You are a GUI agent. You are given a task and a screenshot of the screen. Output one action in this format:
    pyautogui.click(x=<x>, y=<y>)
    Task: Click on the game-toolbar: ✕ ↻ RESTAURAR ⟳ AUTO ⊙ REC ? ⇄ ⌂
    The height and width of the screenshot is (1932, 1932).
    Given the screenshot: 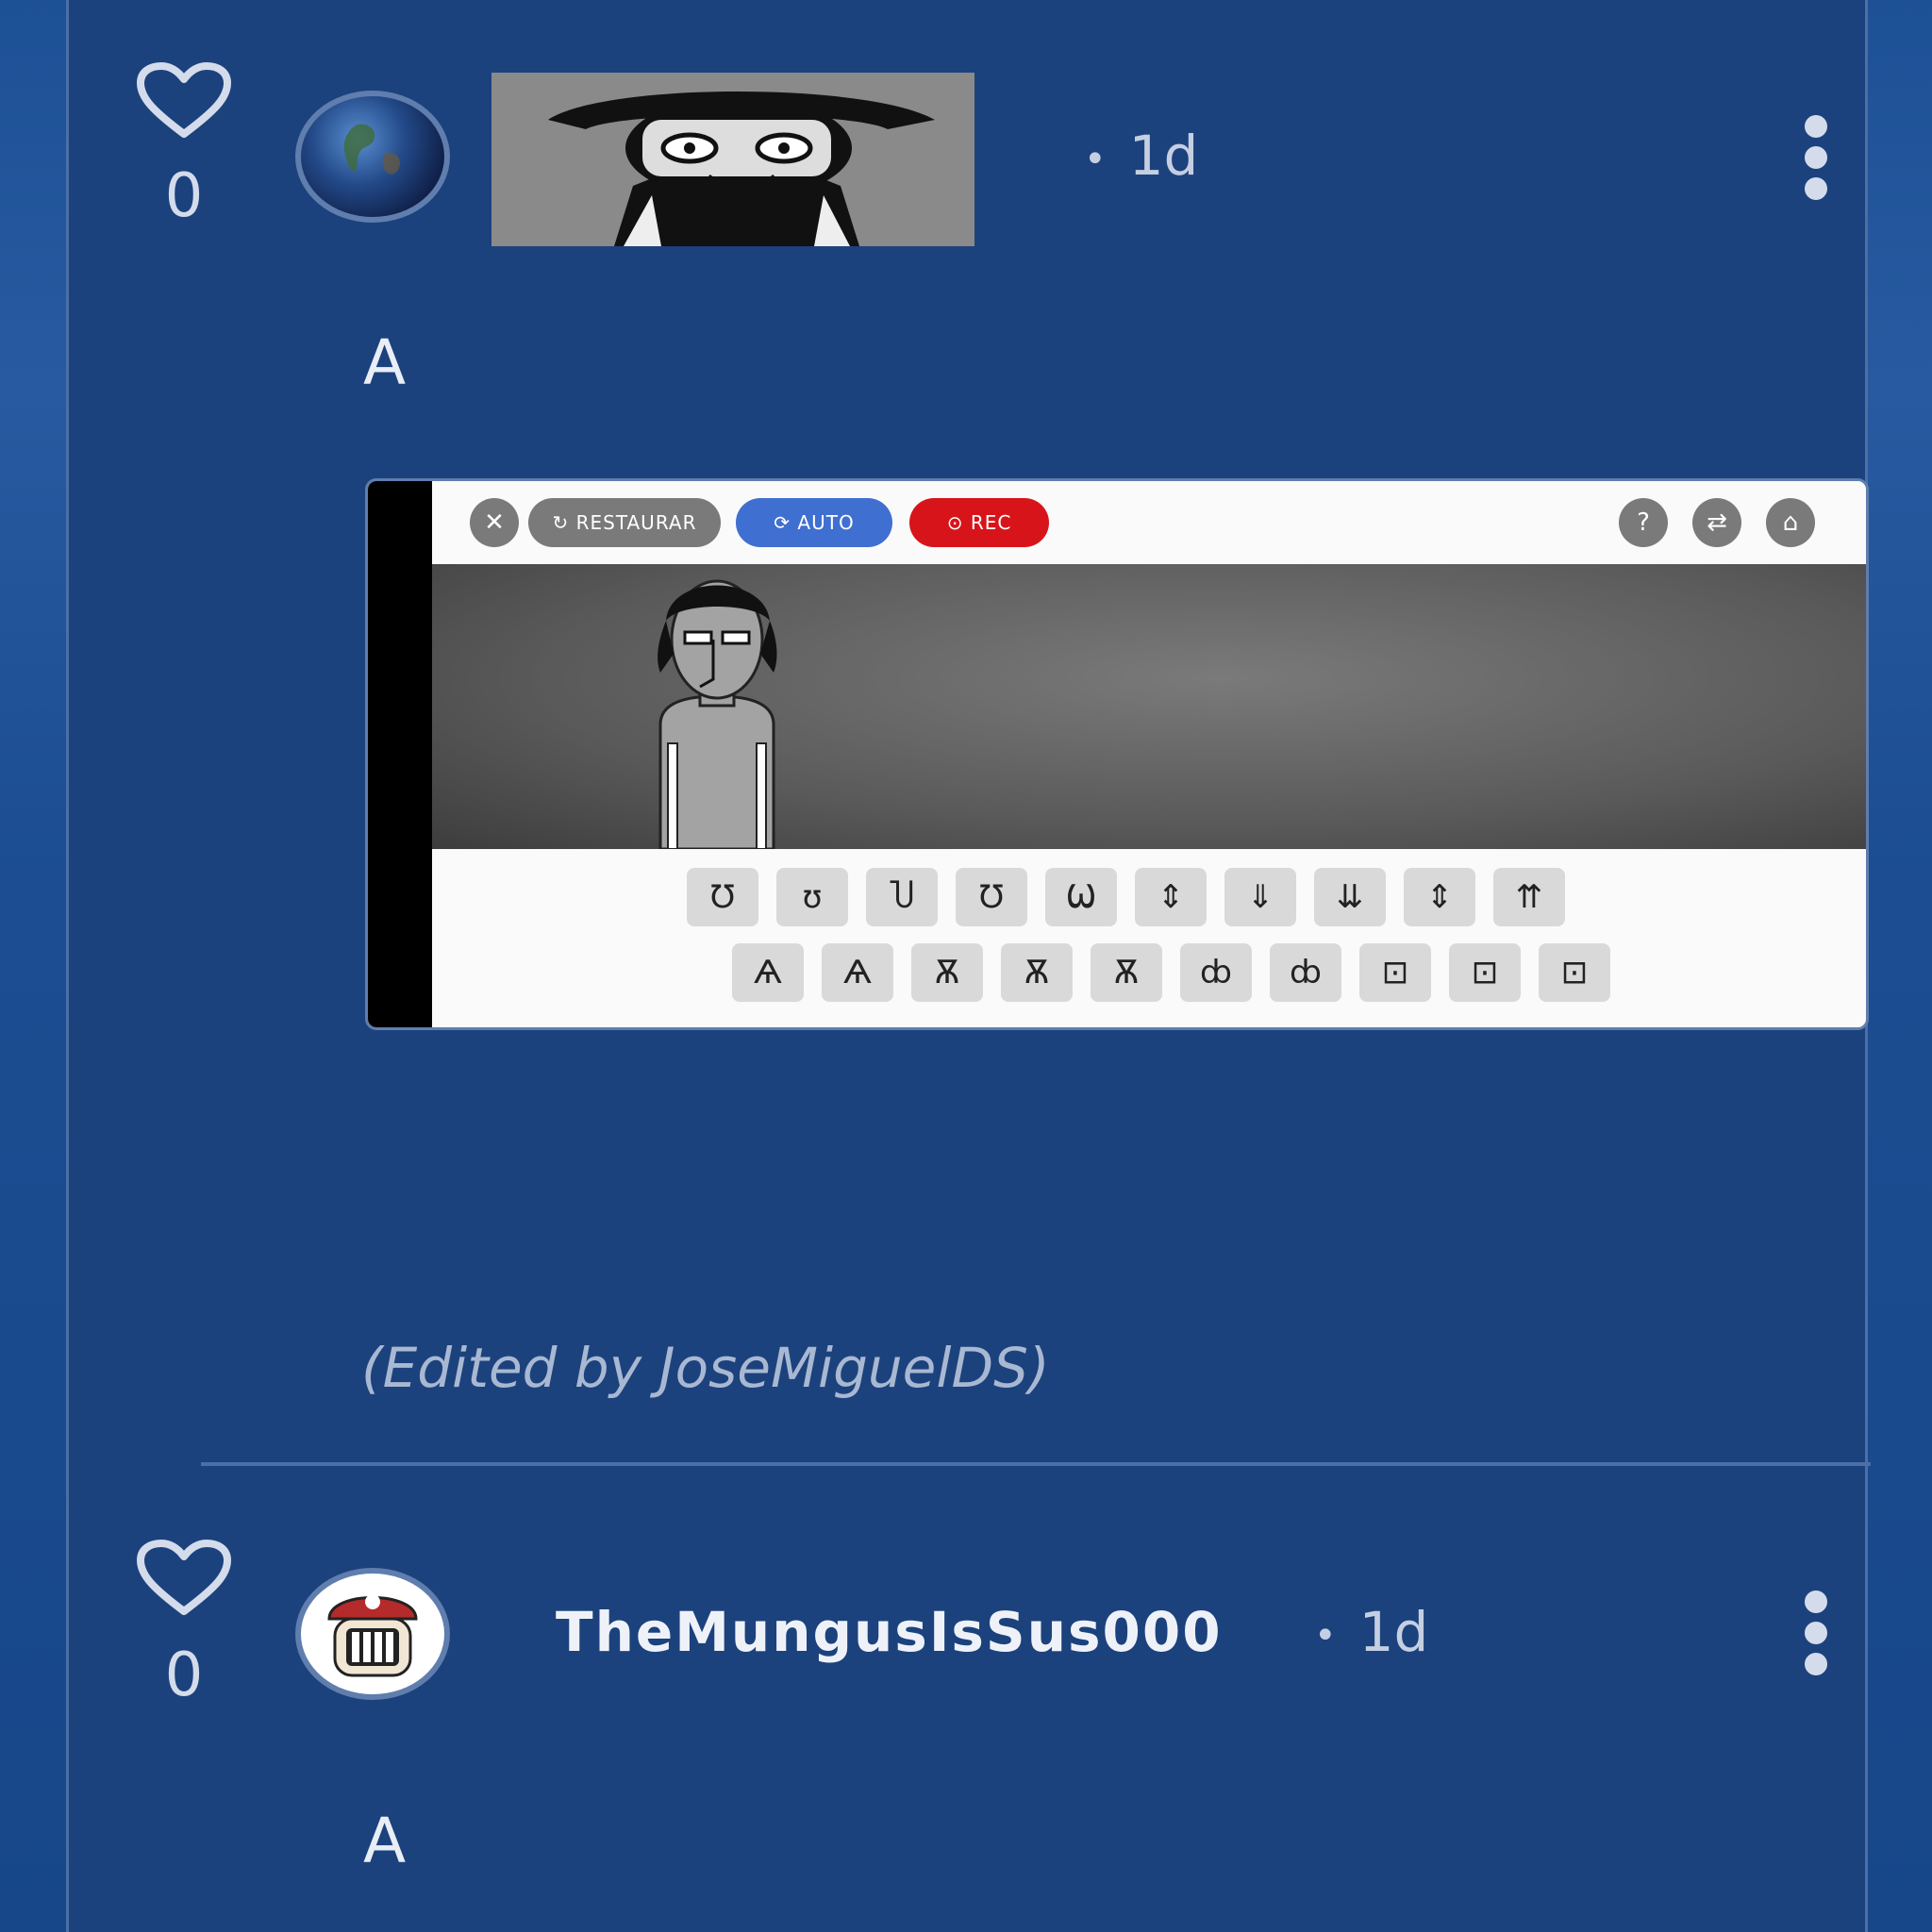 What is the action you would take?
    pyautogui.click(x=1149, y=523)
    